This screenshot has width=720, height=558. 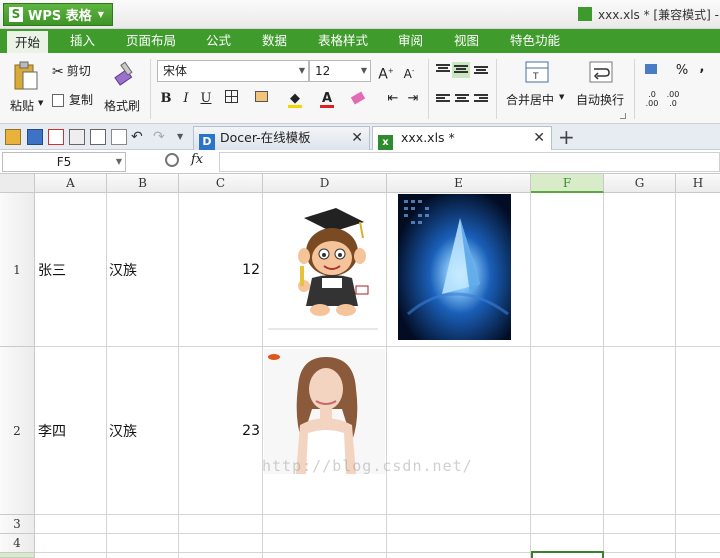 What do you see at coordinates (78, 71) in the screenshot?
I see `cut-label: 剪切` at bounding box center [78, 71].